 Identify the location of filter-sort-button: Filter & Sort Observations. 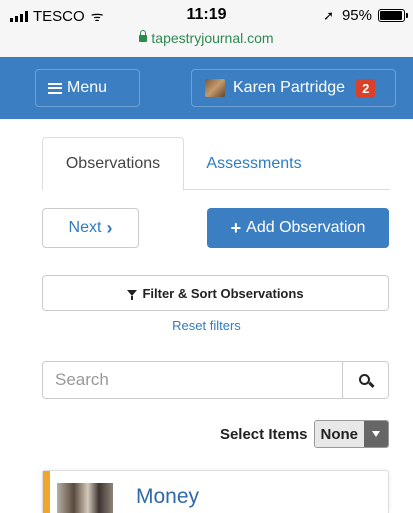
(215, 293).